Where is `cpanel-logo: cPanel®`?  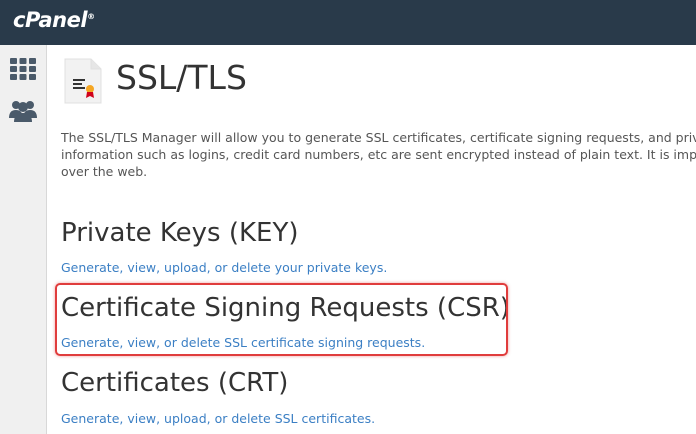
cpanel-logo: cPanel® is located at coordinates (54, 20).